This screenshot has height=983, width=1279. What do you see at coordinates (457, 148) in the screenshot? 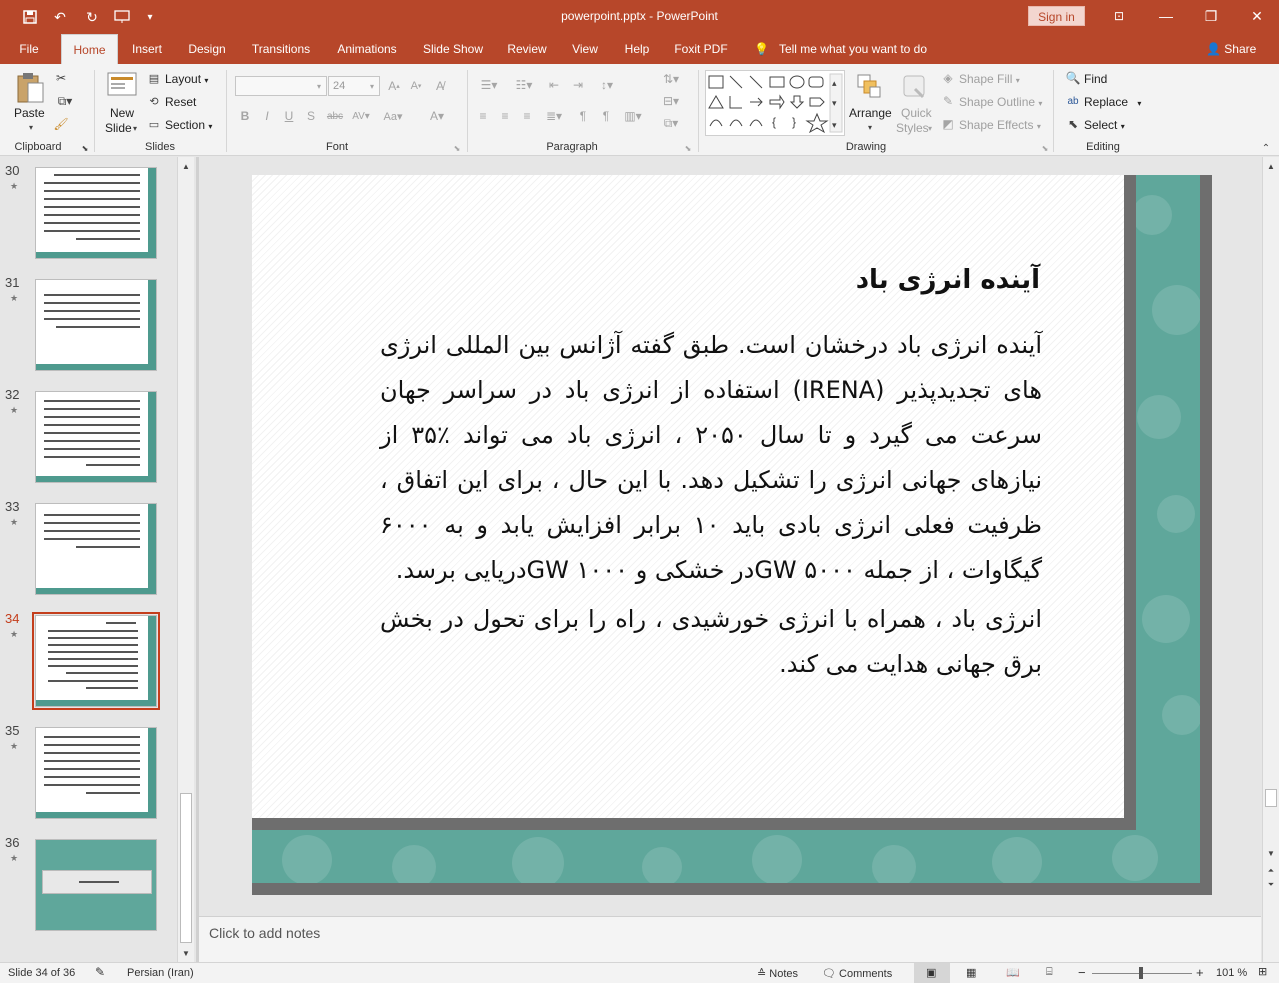
I see `font-launcher-icon: ⬊` at bounding box center [457, 148].